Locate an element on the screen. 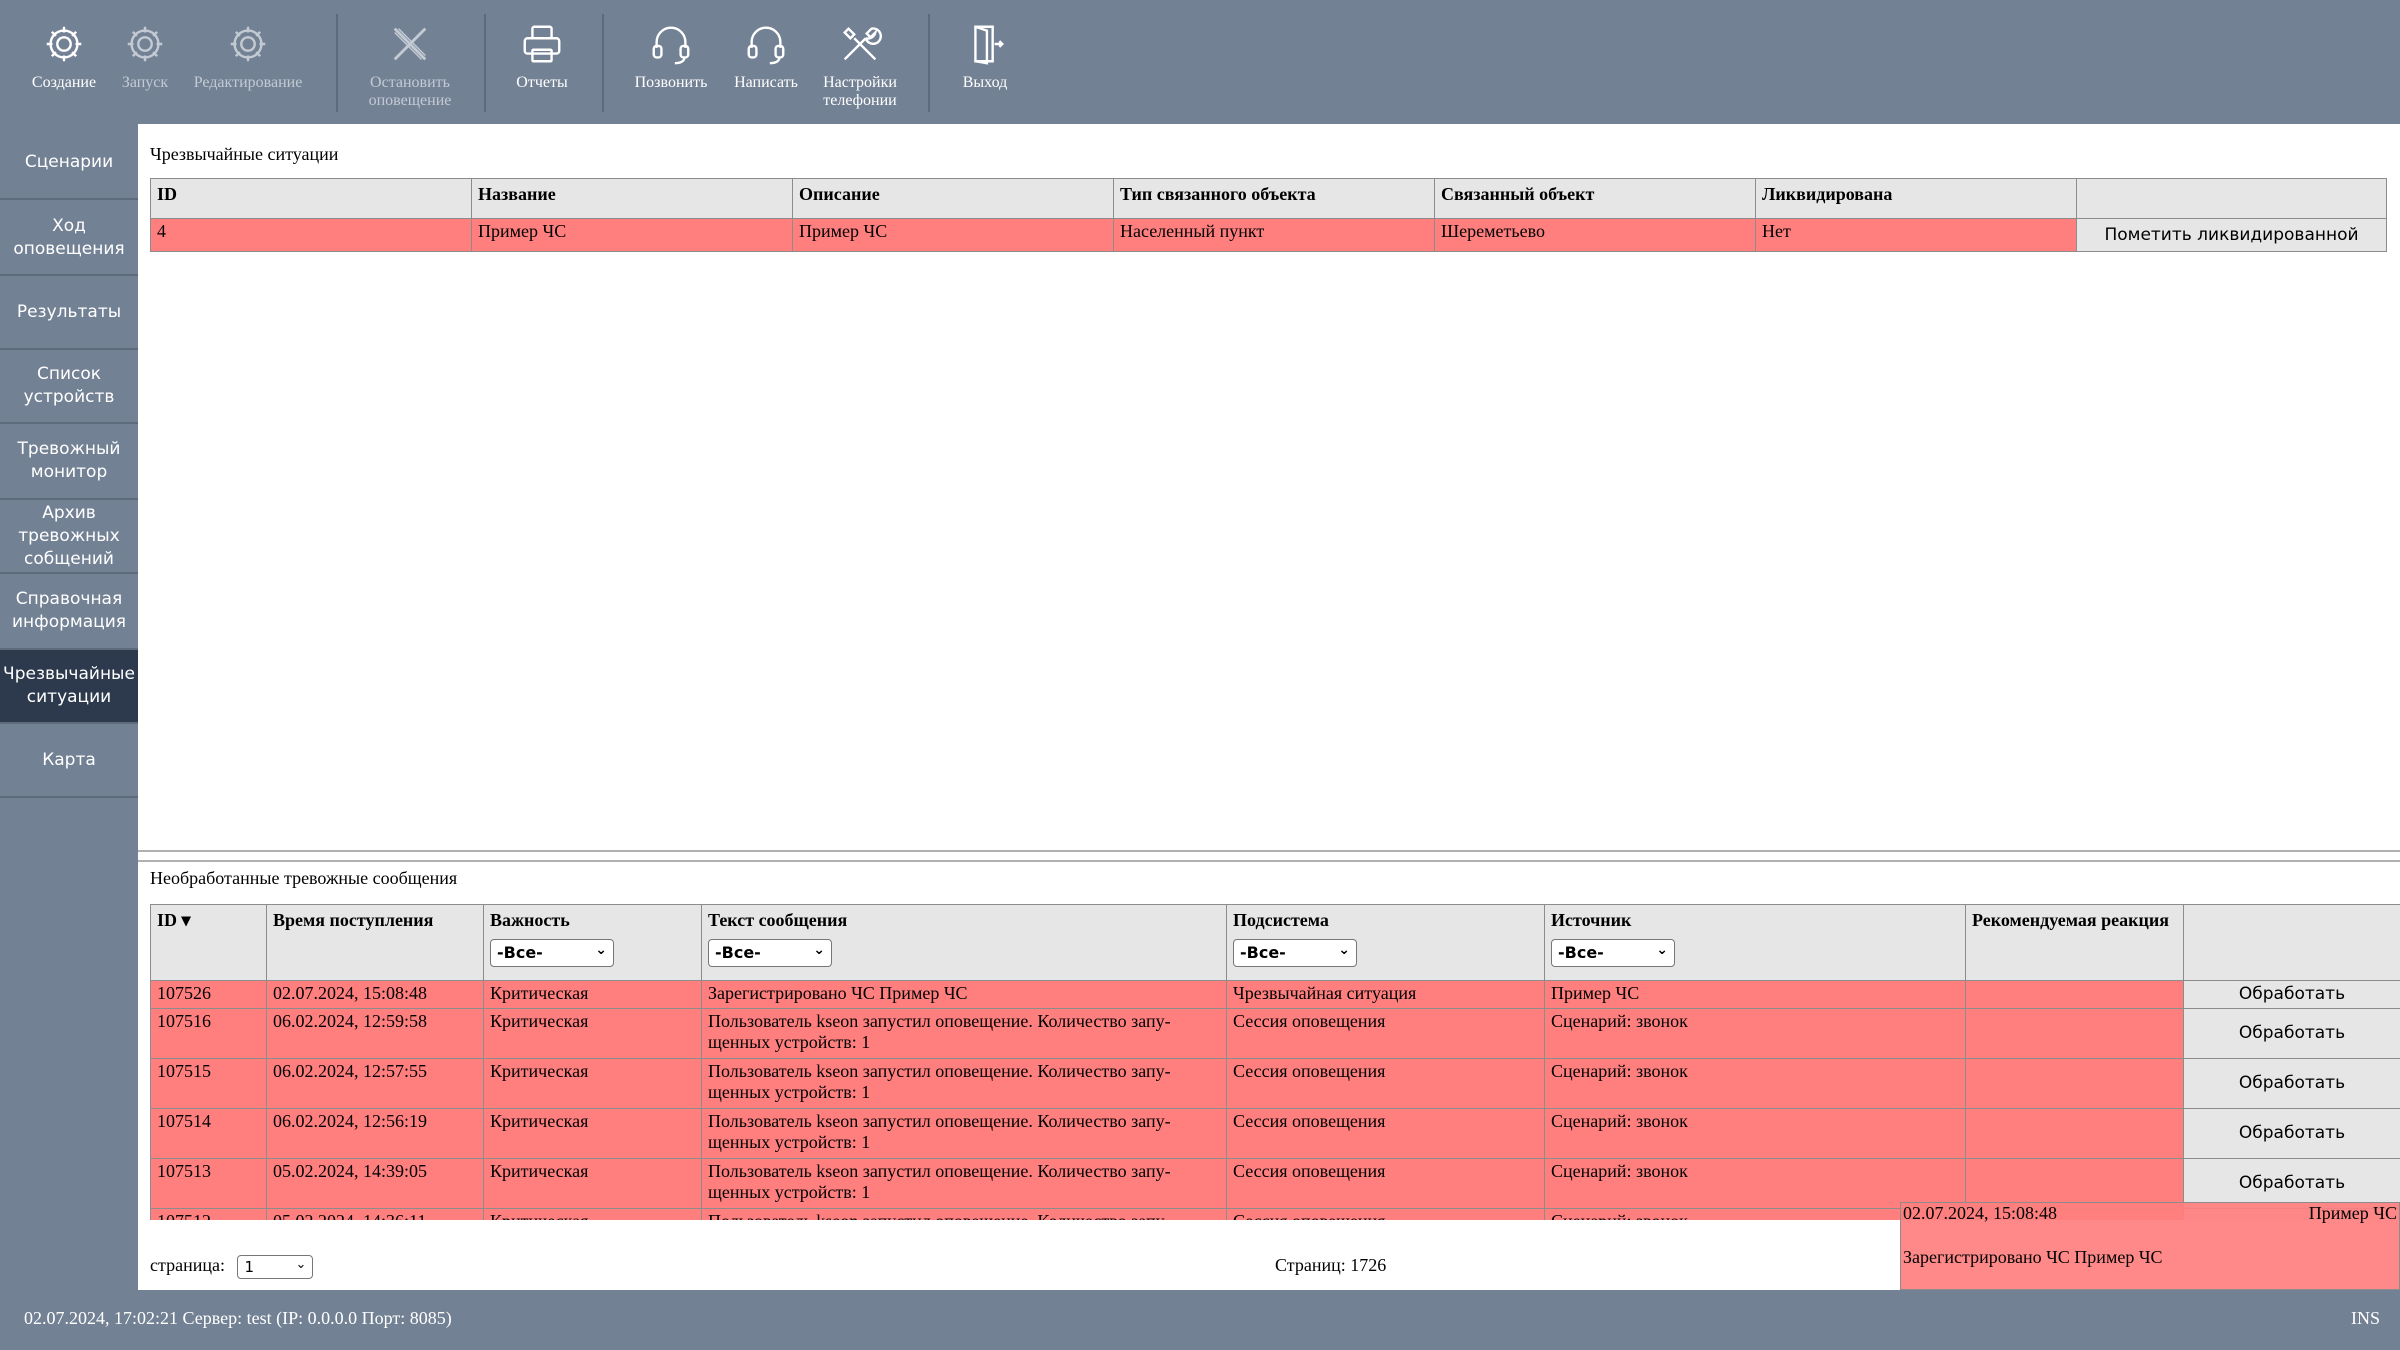  popup-text: Зарегистрировано ЧС Пример ЧС is located at coordinates (2033, 1257).